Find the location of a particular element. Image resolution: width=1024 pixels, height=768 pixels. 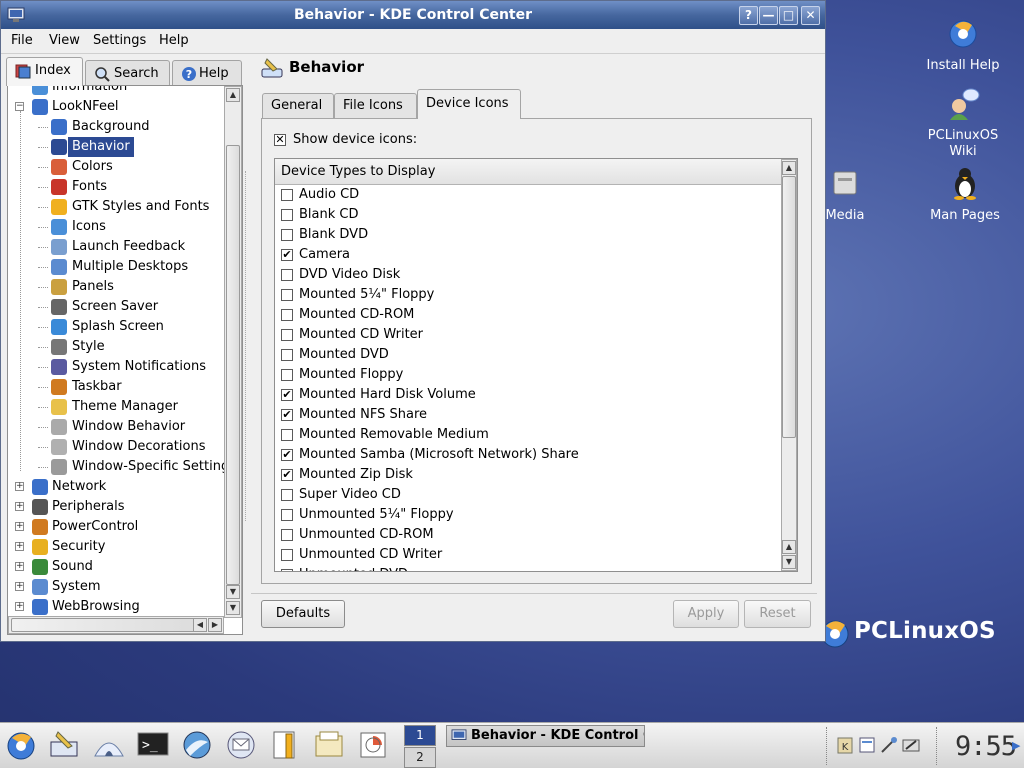

tree-item-webbrowsing: + WebBrowsing is located at coordinates (115, 607).